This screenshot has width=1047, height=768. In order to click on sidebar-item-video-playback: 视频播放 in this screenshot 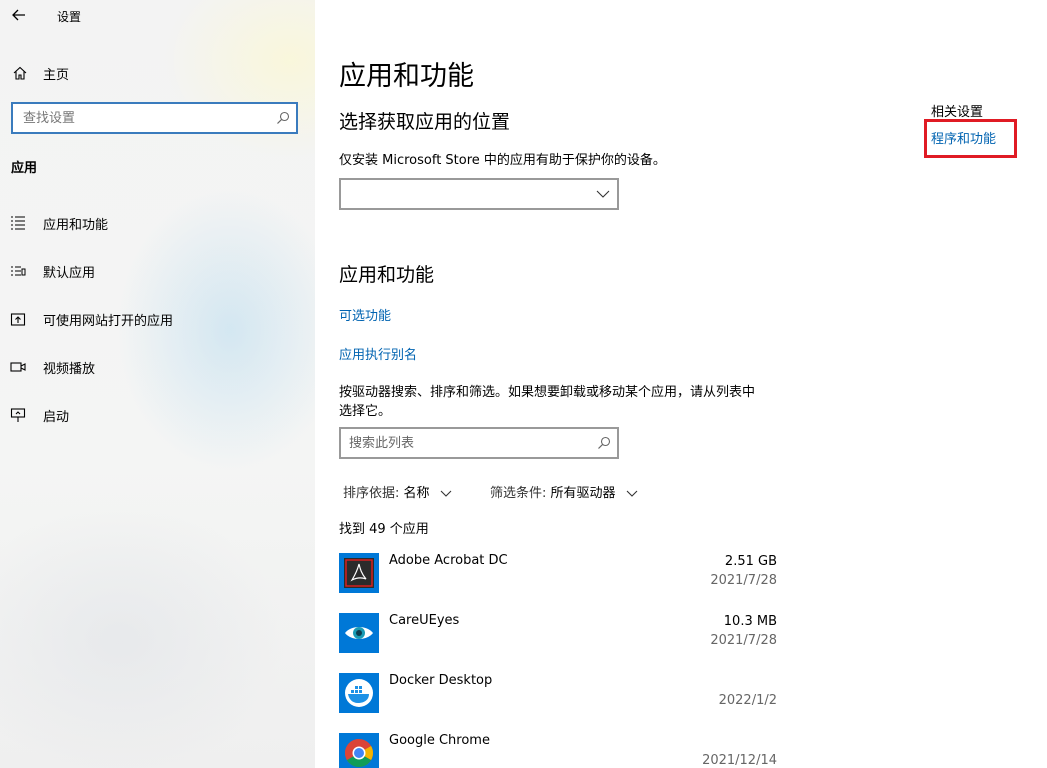, I will do `click(157, 367)`.